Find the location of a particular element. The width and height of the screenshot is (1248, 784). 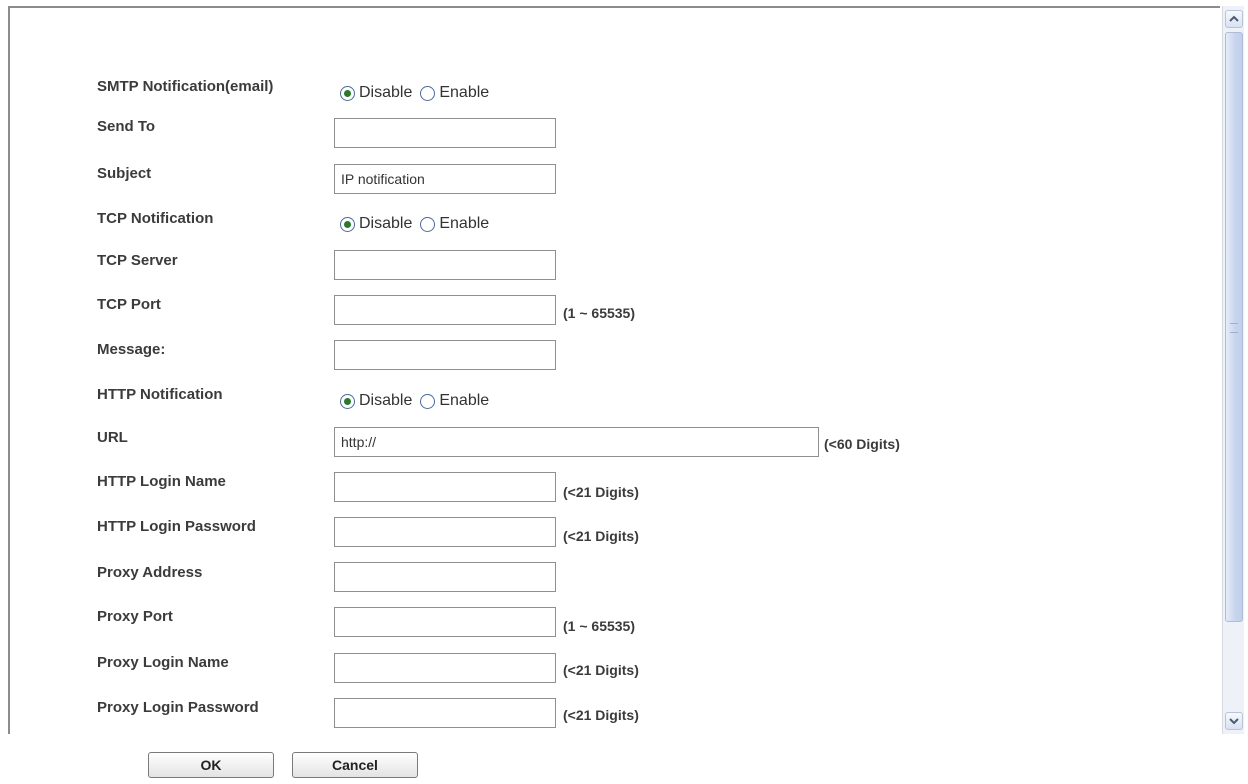

chevron-down-icon is located at coordinates (1234, 721).